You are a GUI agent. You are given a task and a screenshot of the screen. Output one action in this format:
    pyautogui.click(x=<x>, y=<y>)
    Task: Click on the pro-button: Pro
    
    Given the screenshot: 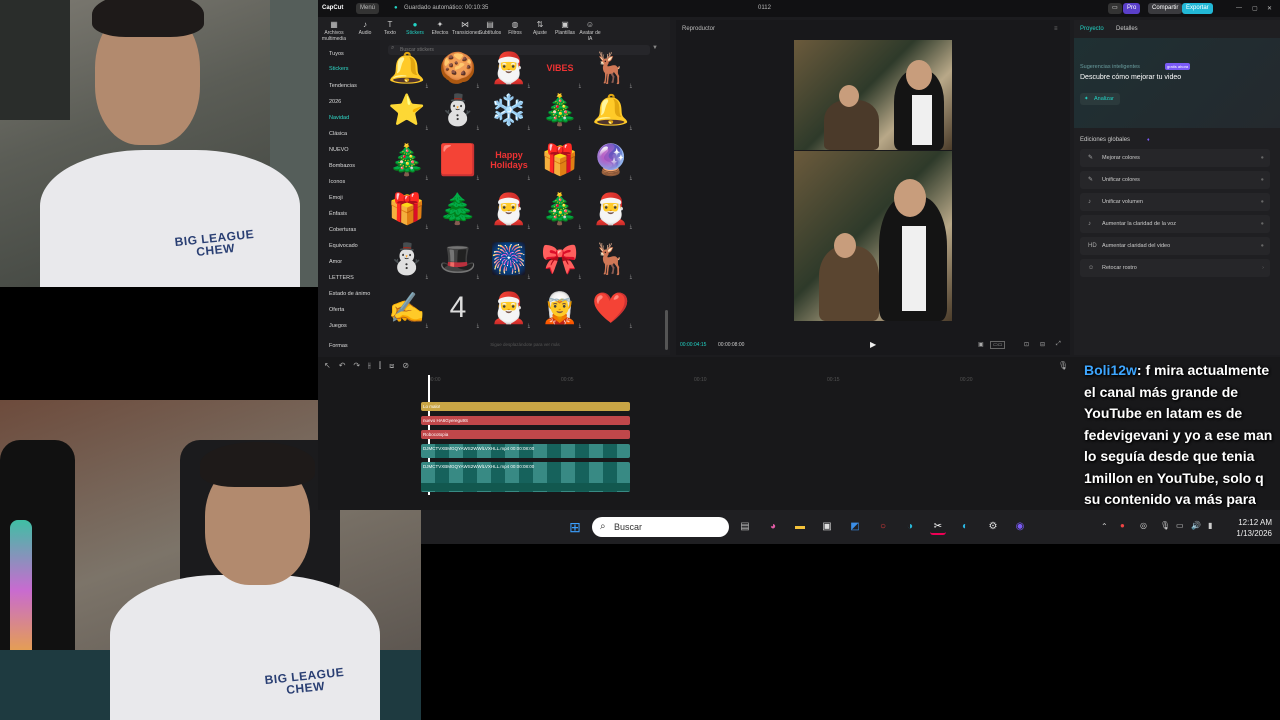 What is the action you would take?
    pyautogui.click(x=1132, y=8)
    